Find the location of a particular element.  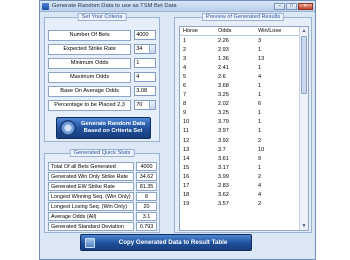

stat-row: Generated EW Strike Rate 81.35 is located at coordinates (103, 186).